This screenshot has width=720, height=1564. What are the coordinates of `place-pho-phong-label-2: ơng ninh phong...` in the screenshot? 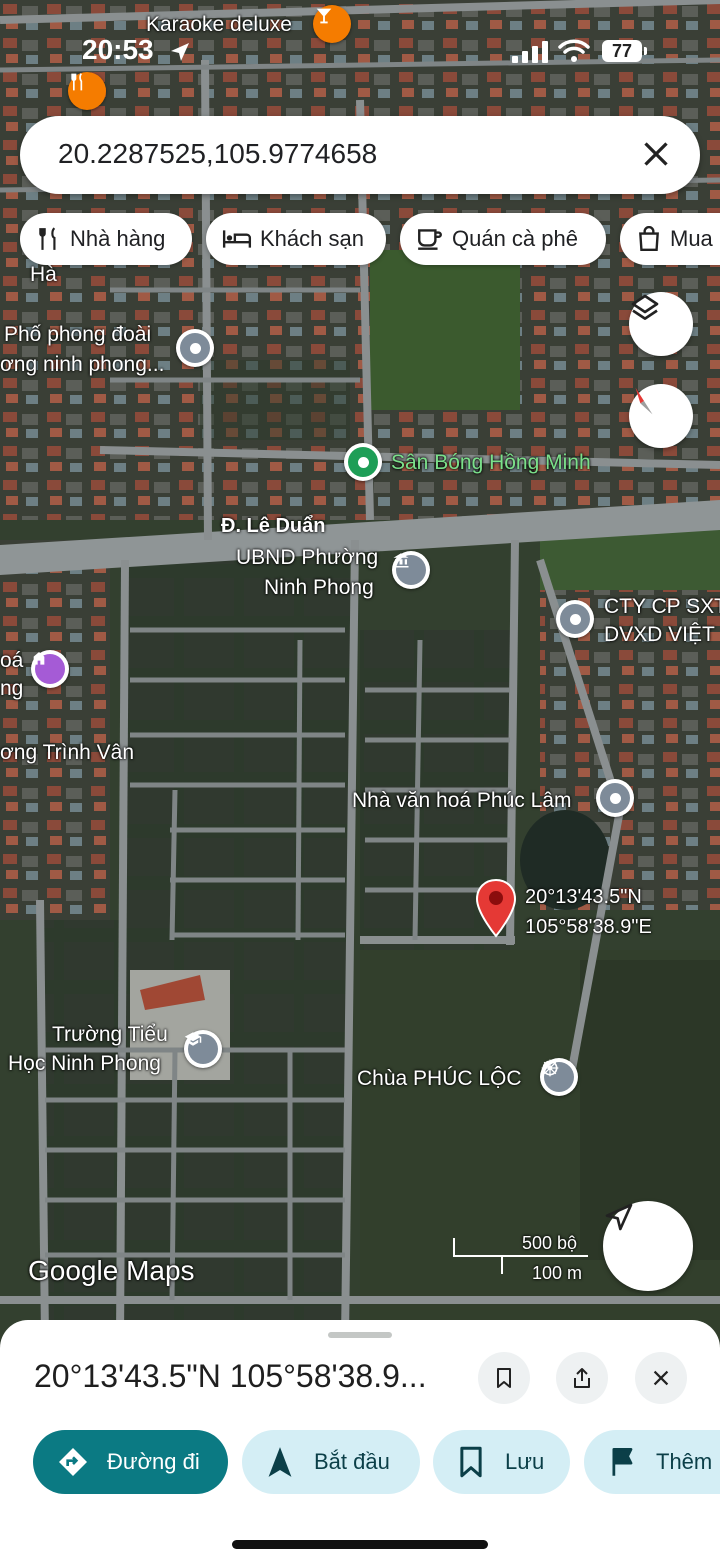 It's located at (82, 364).